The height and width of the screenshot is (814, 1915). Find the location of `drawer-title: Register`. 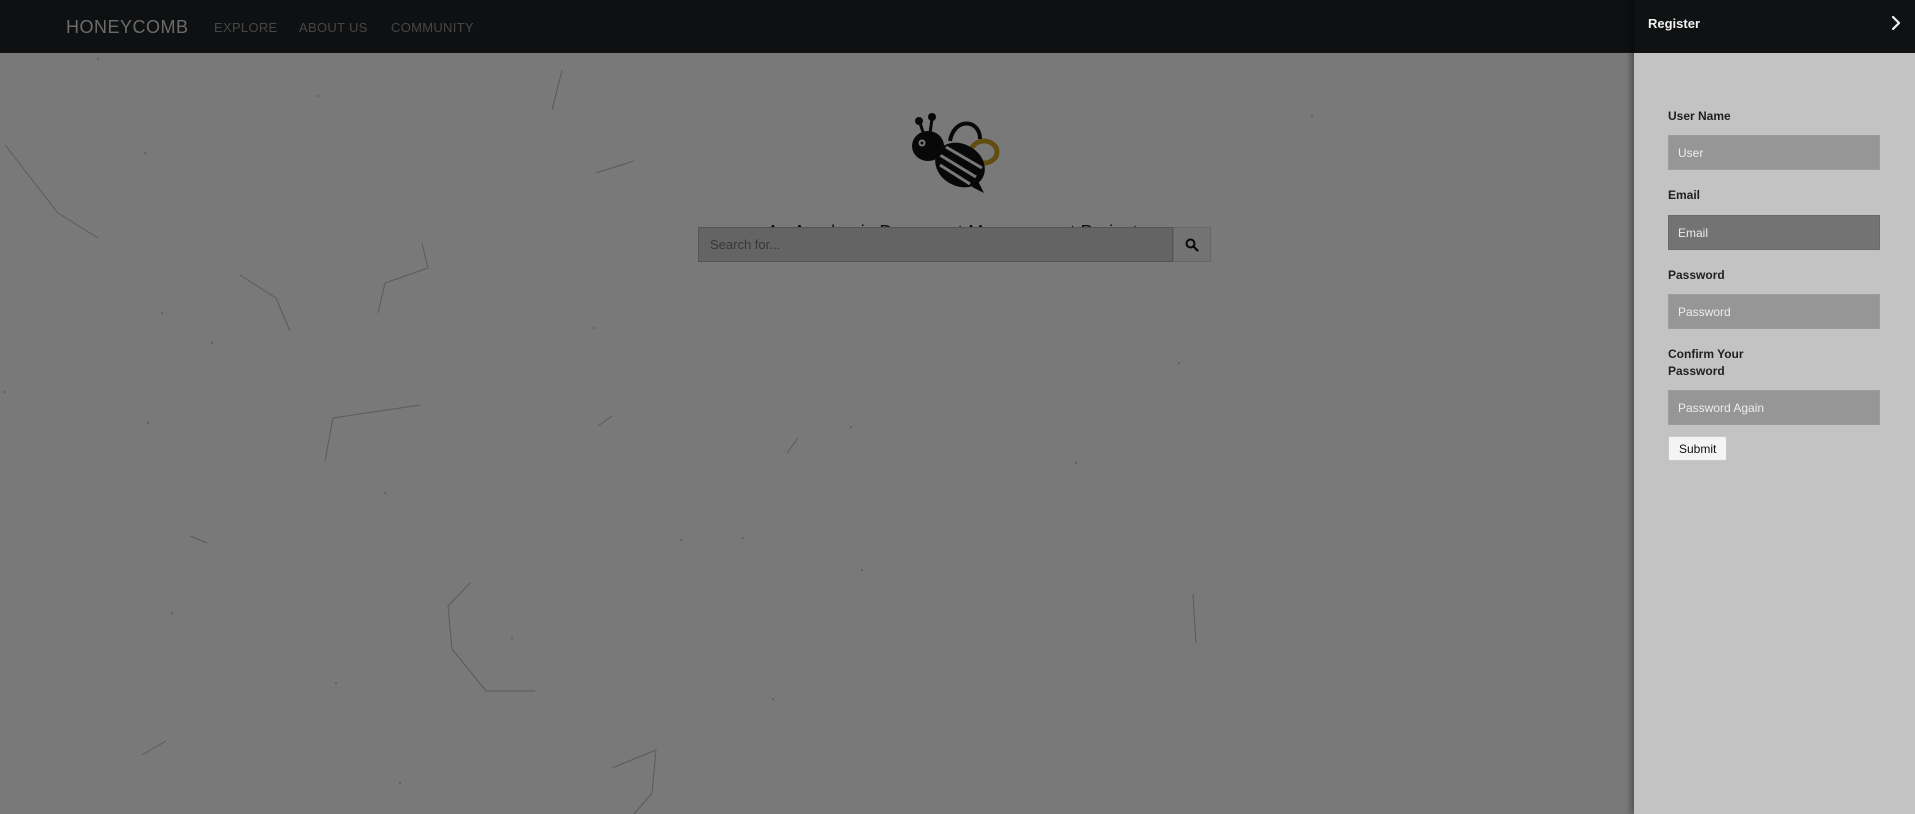

drawer-title: Register is located at coordinates (1674, 23).